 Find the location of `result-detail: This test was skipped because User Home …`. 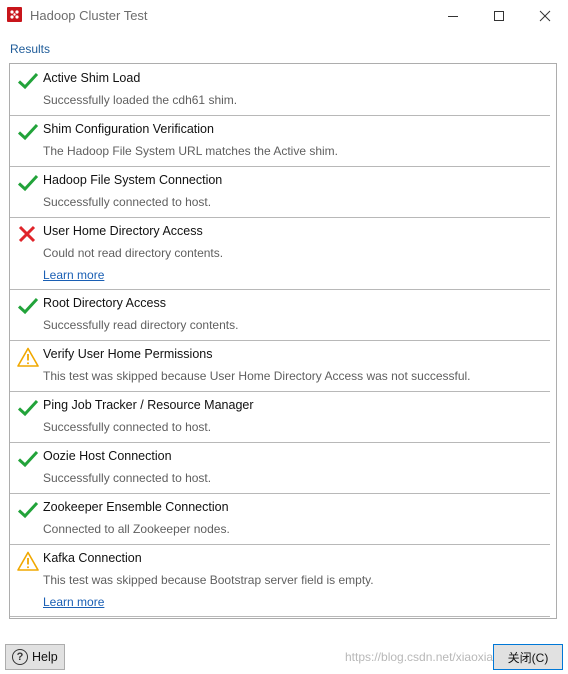

result-detail: This test was skipped because User Home … is located at coordinates (257, 376).